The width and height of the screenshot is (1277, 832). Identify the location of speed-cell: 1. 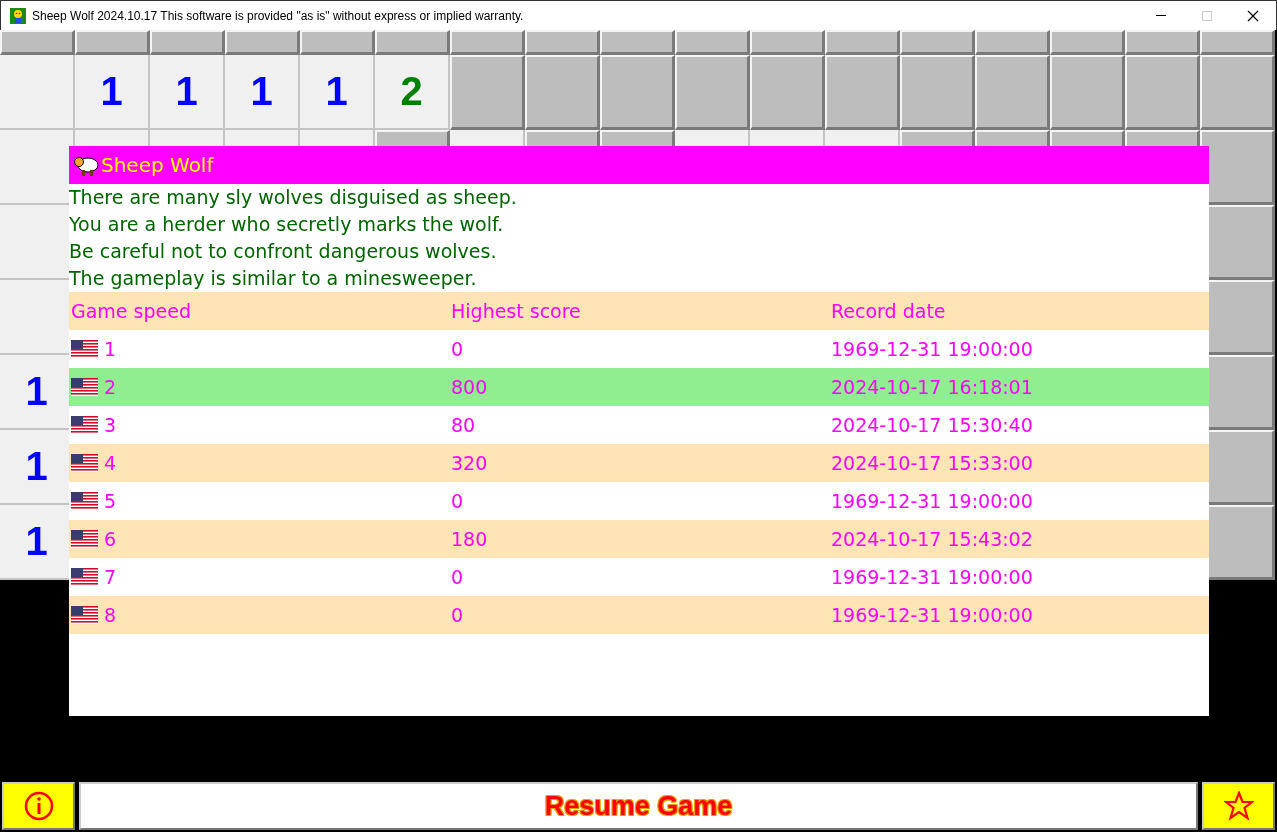
(110, 349).